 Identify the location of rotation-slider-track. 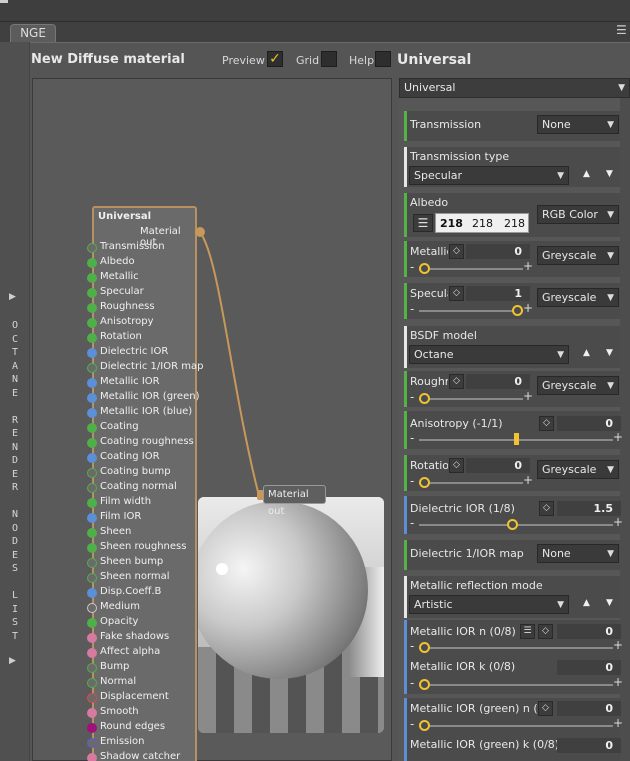
(471, 483).